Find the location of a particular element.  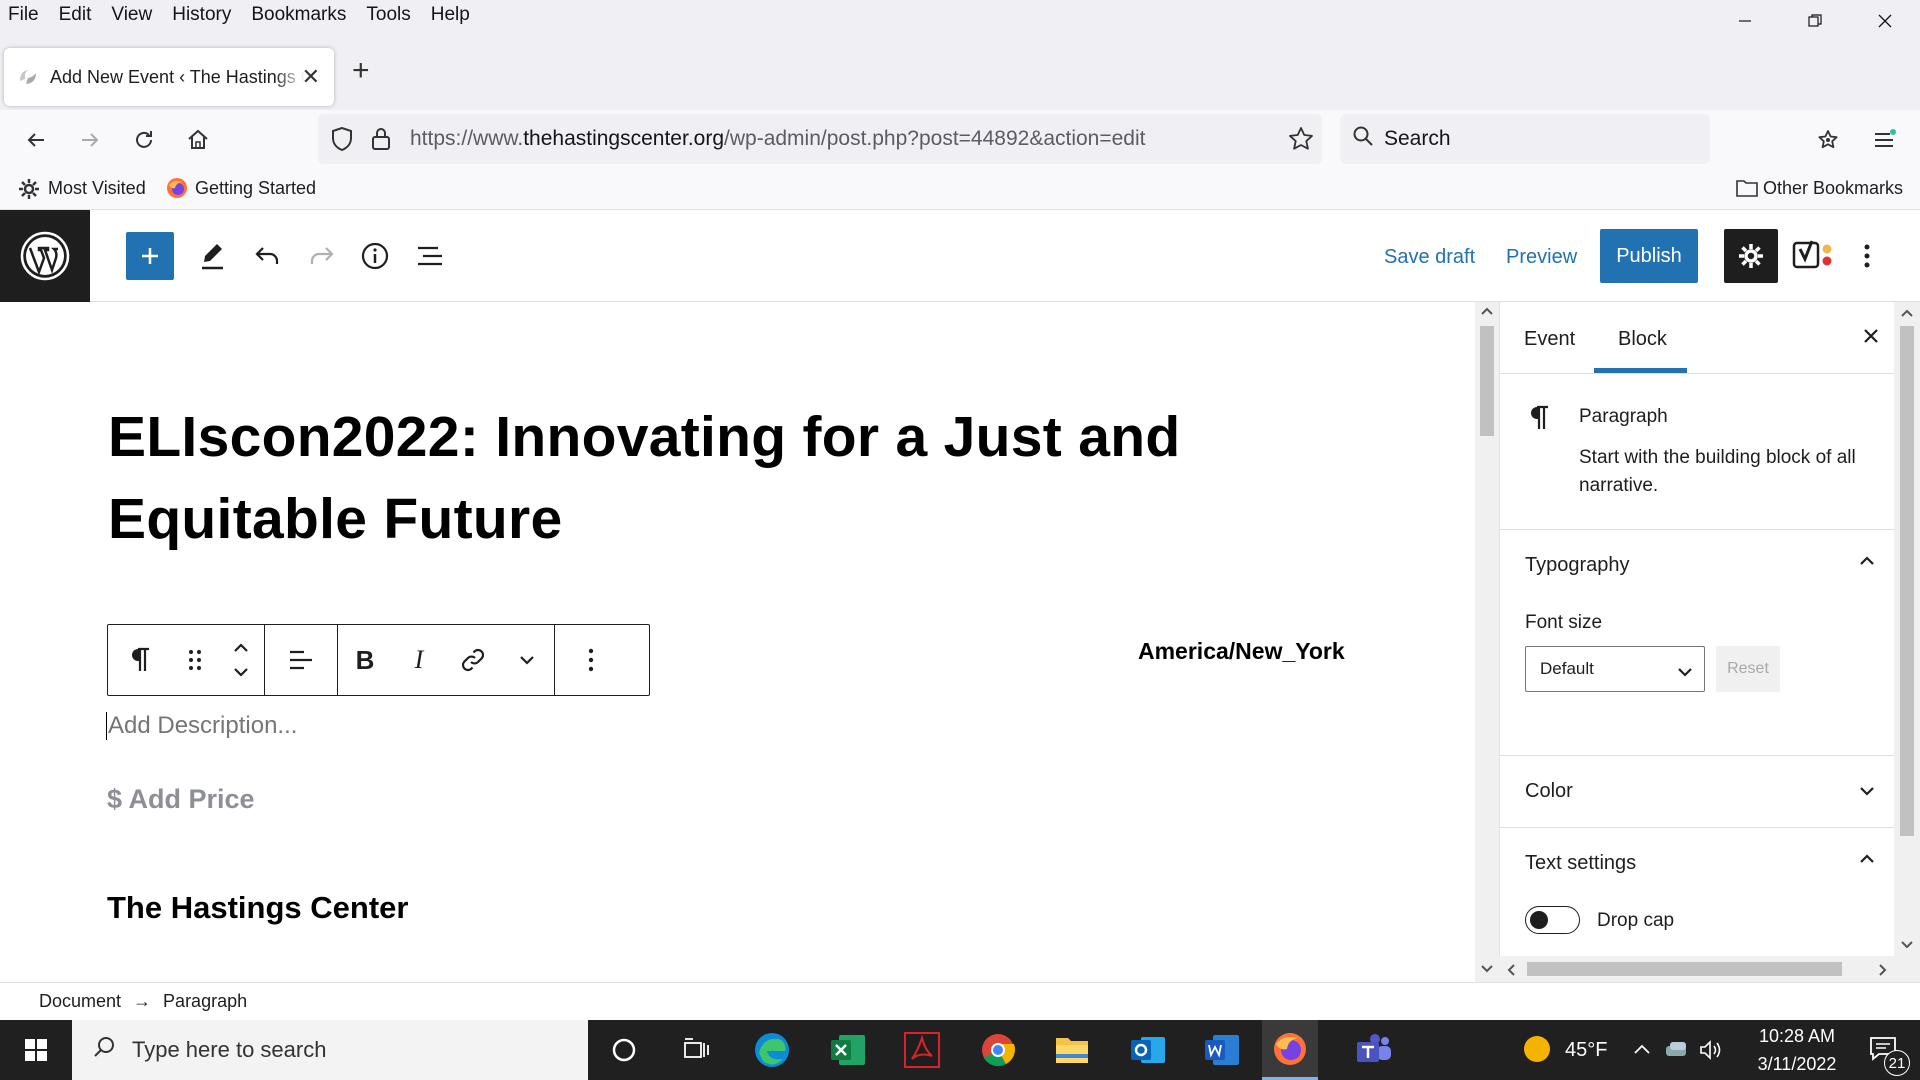

acrobat-icon is located at coordinates (922, 1050).